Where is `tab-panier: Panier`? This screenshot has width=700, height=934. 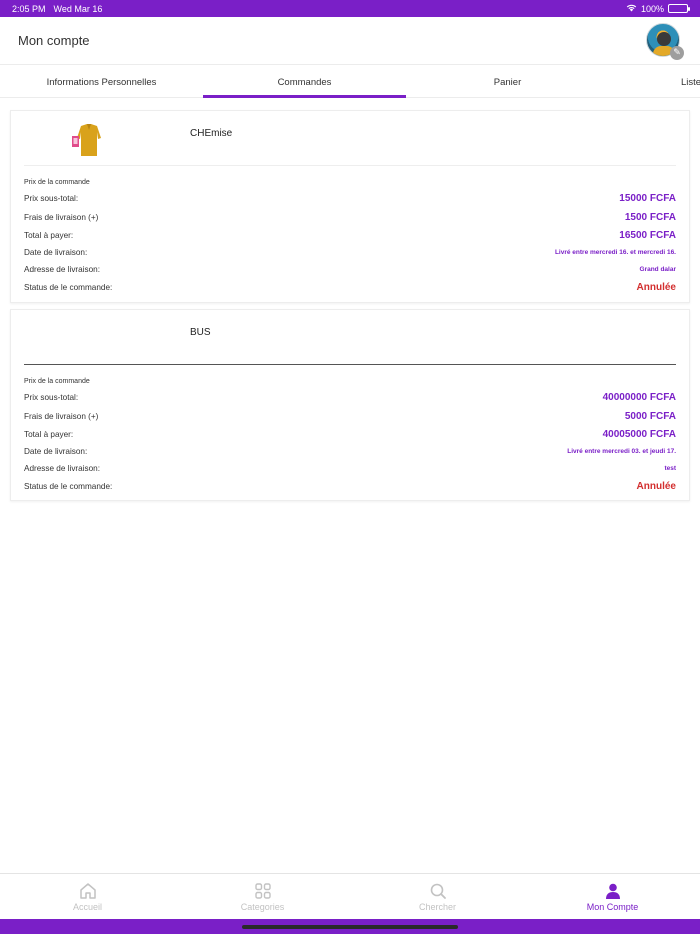
tab-panier: Panier is located at coordinates (507, 81).